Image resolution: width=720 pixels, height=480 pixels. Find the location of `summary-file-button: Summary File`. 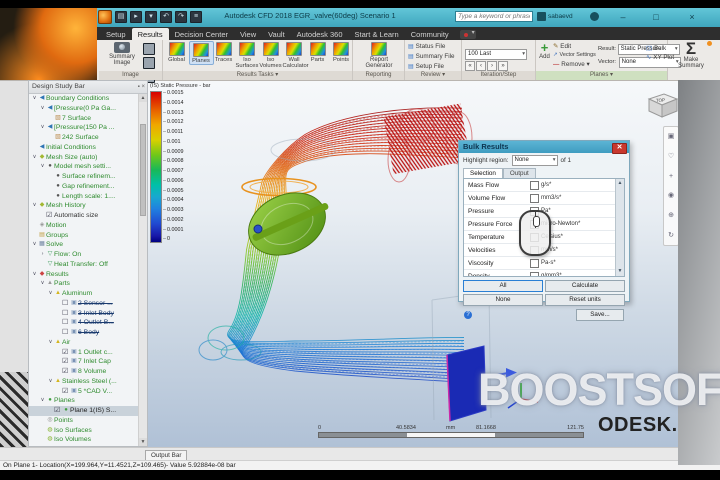

summary-file-button: Summary File is located at coordinates (431, 57).